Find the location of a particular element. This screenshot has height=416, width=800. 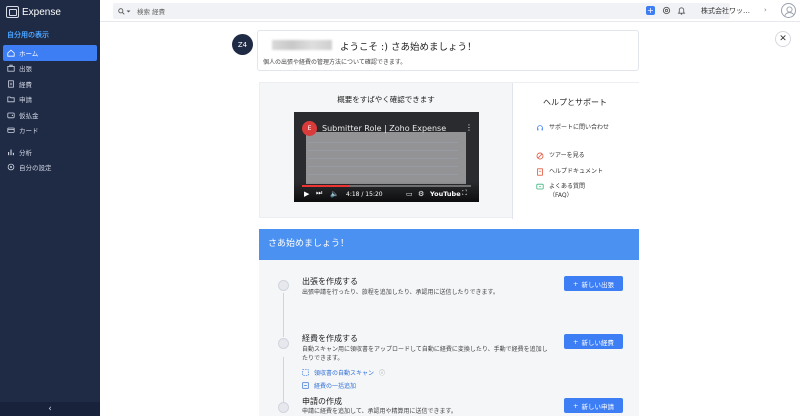

video-progress-fill is located at coordinates (326, 186).